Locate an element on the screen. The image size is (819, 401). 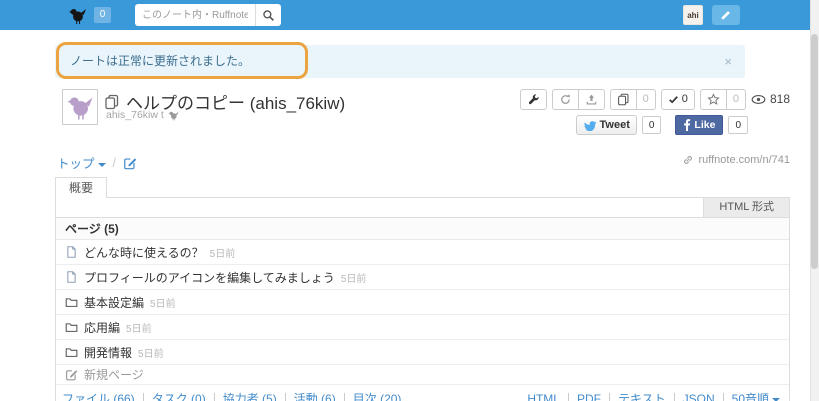
view-count: 818 is located at coordinates (779, 99).